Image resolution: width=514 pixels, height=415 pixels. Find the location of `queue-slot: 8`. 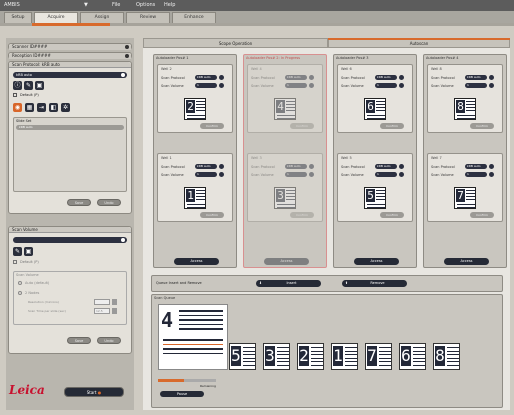

queue-slot: 8 is located at coordinates (446, 356).